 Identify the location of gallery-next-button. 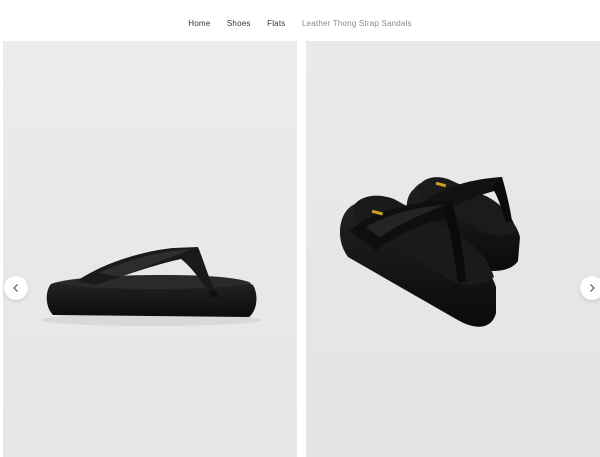
(590, 288).